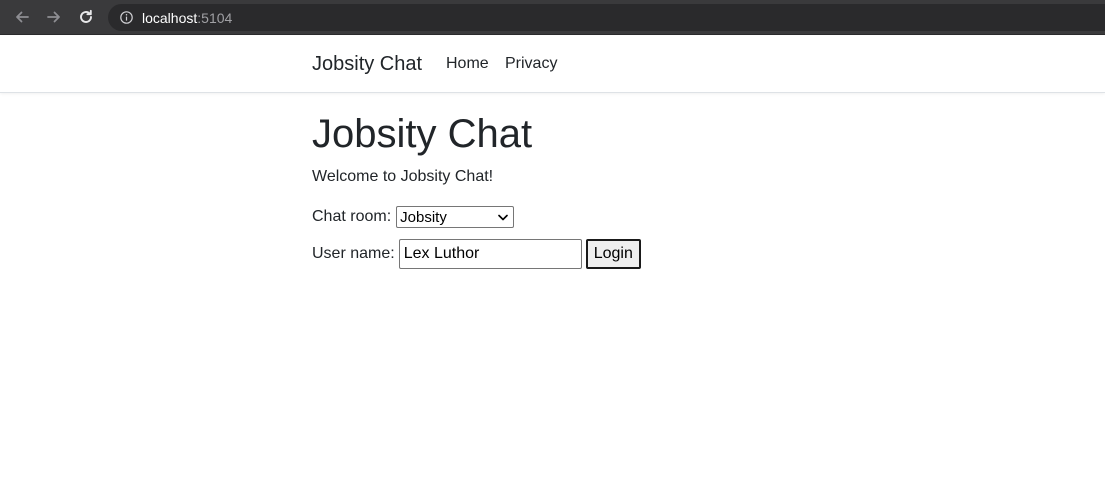 The image size is (1105, 477). I want to click on url-host: localhost, so click(170, 17).